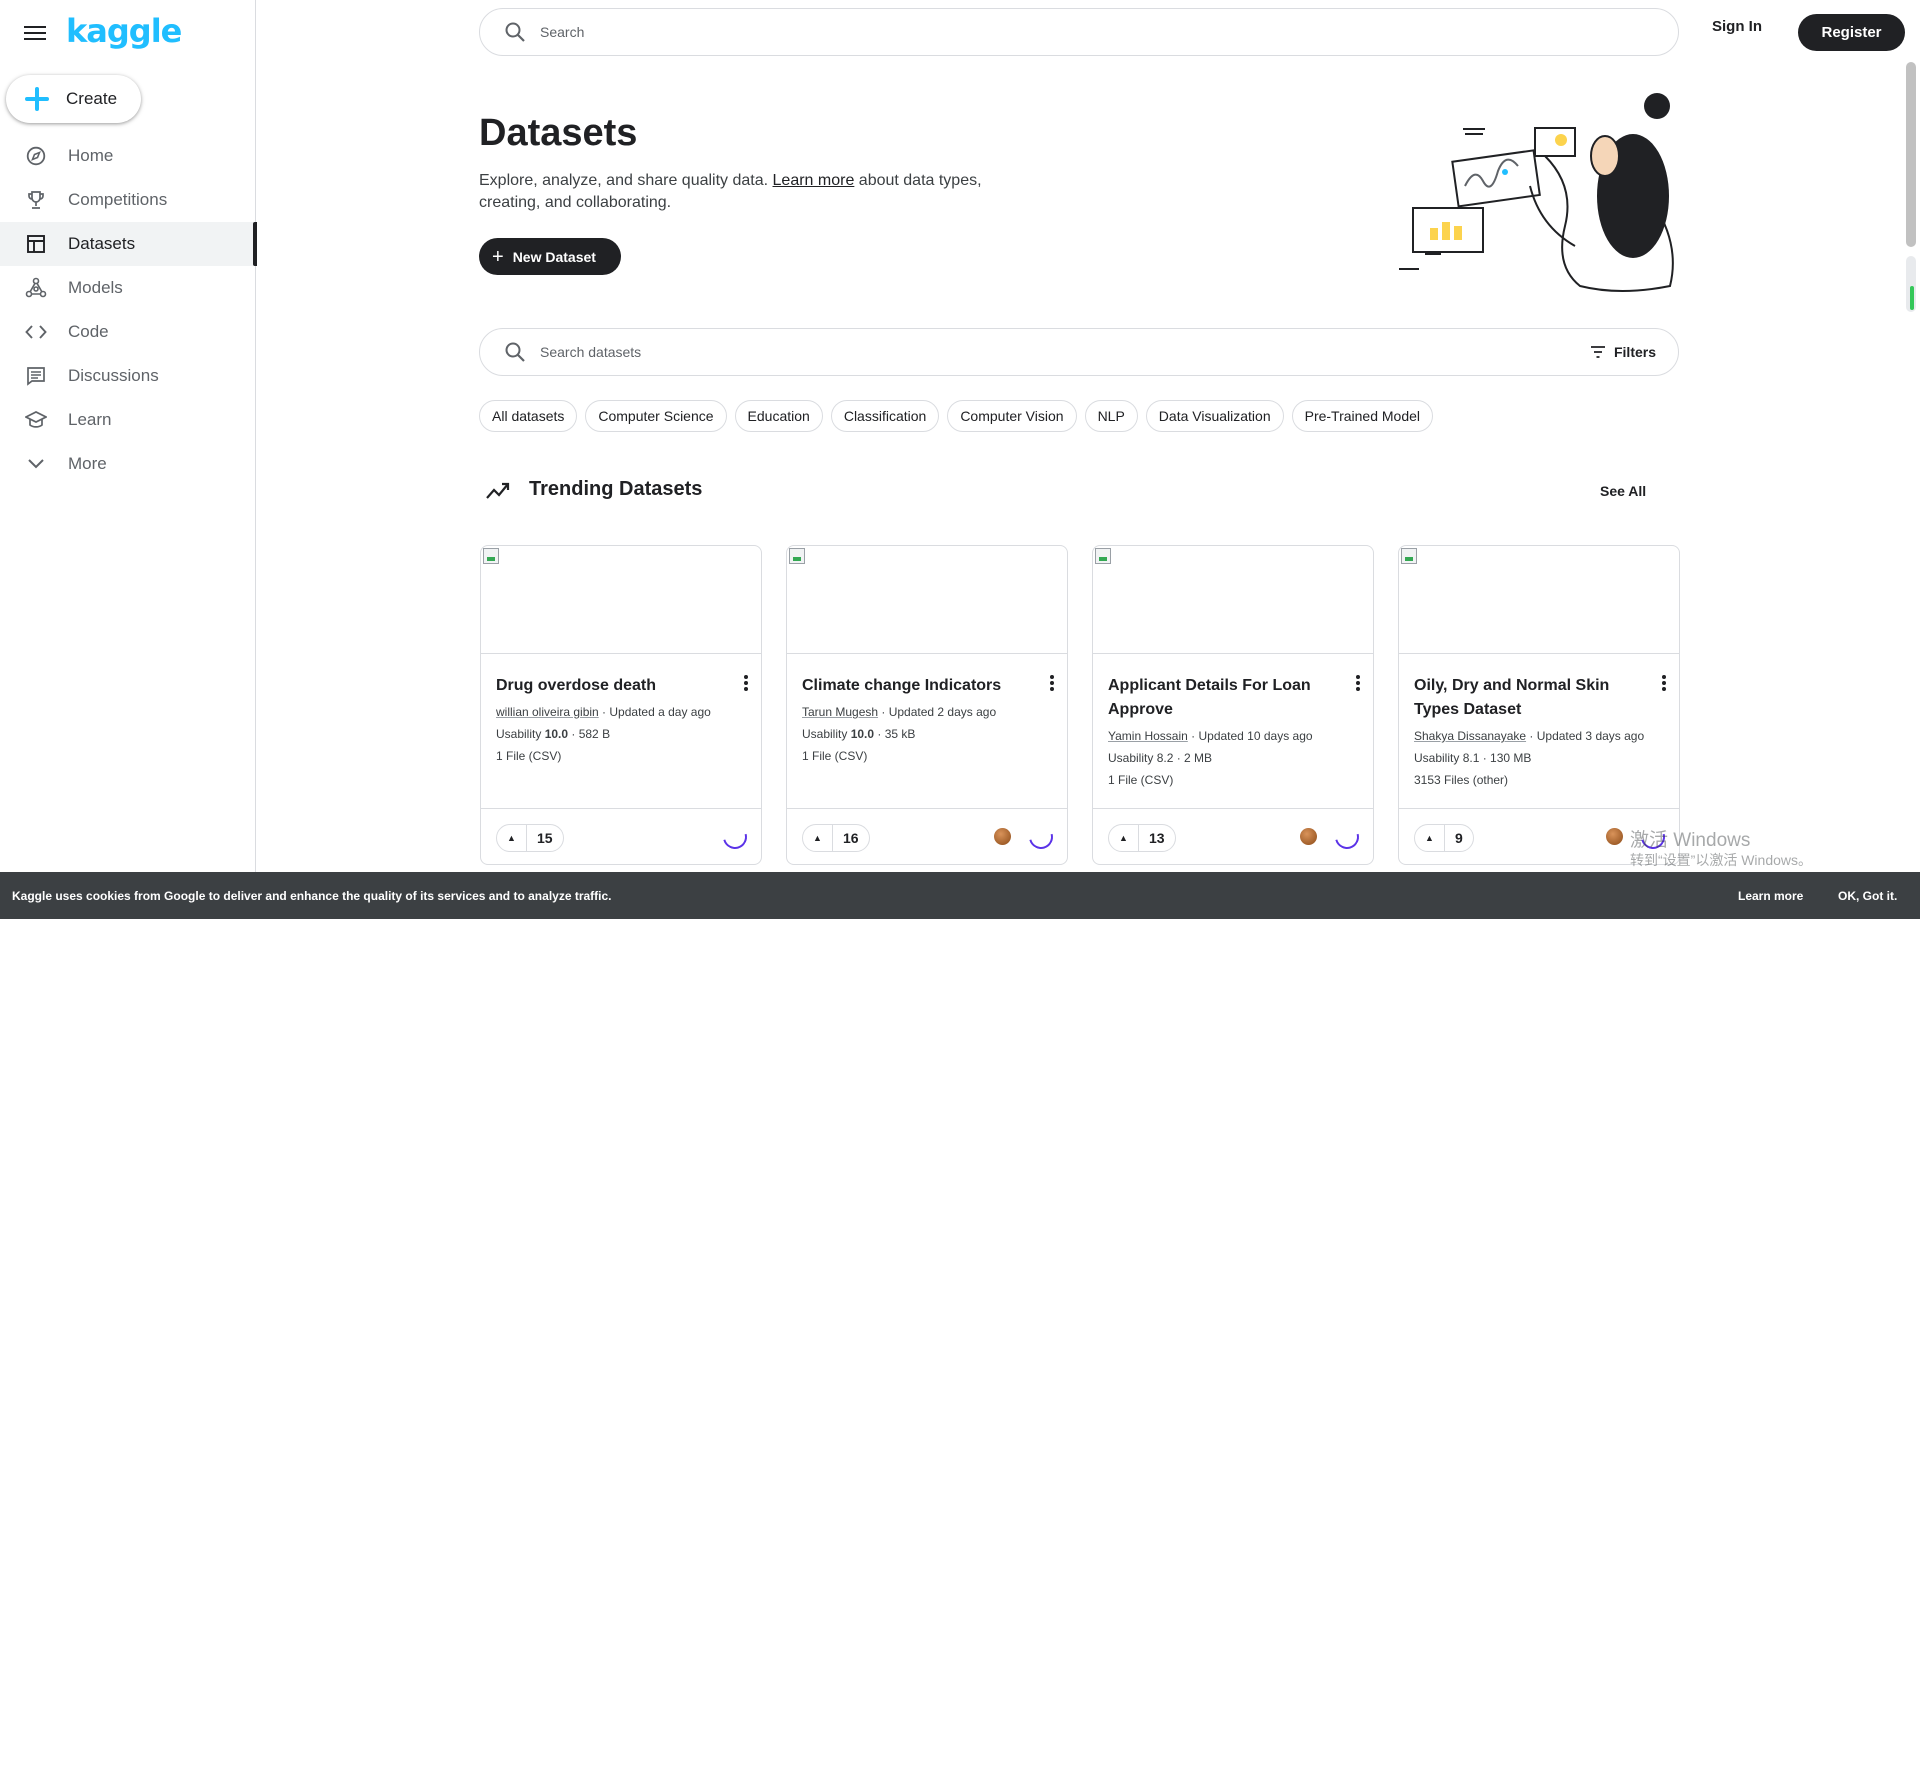 This screenshot has width=1920, height=1785. What do you see at coordinates (36, 200) in the screenshot?
I see `trophy-icon` at bounding box center [36, 200].